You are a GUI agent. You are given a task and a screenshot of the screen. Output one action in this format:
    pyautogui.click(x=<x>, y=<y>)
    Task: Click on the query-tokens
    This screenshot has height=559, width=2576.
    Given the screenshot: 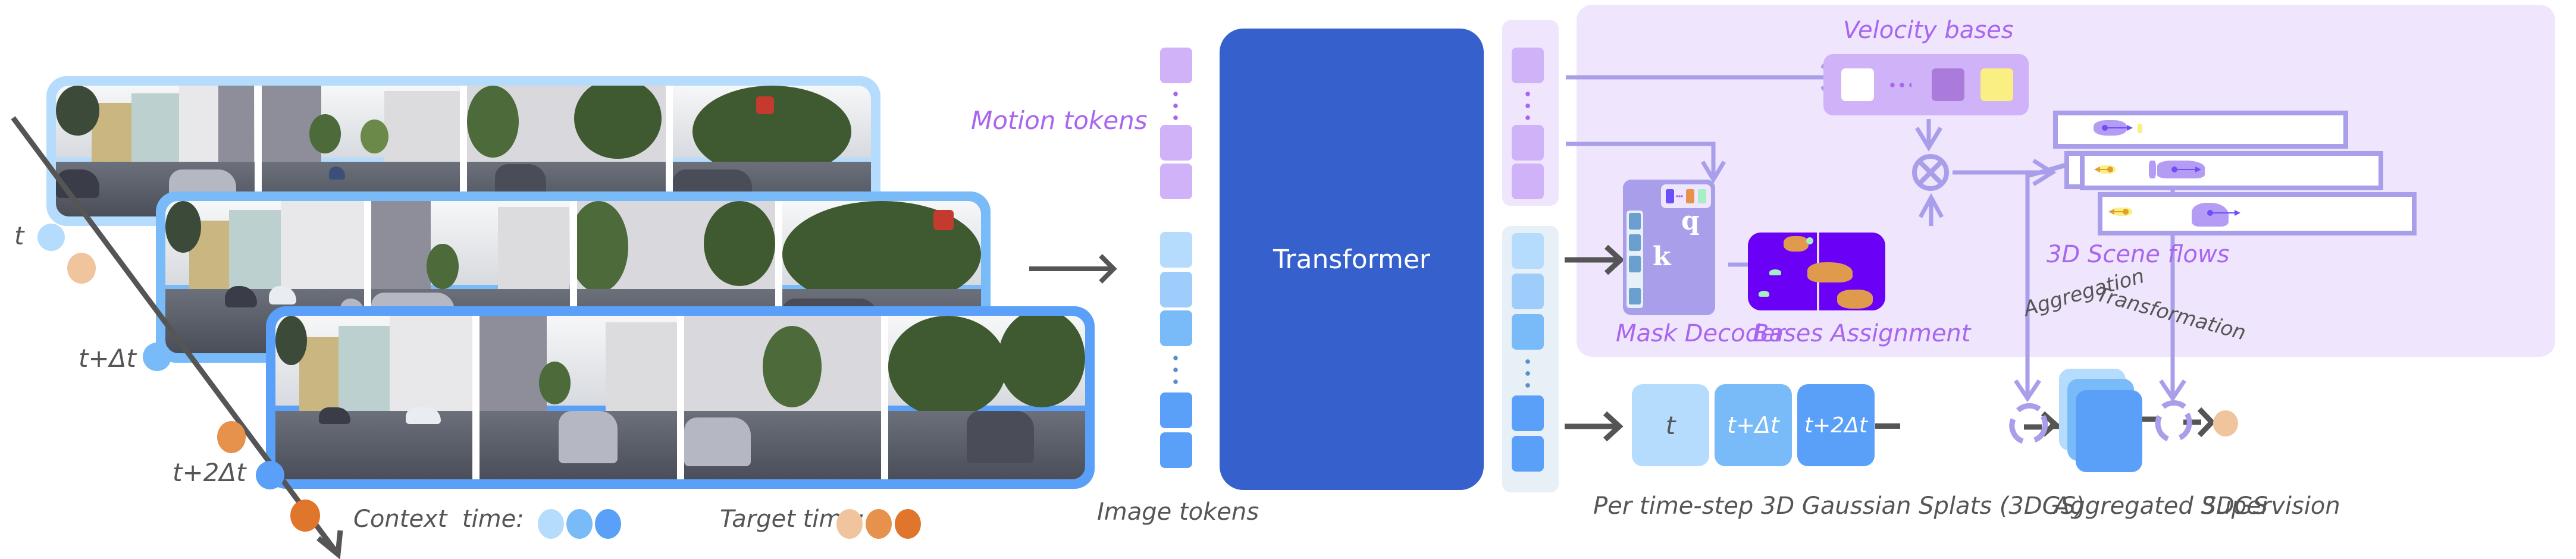 What is the action you would take?
    pyautogui.click(x=1686, y=196)
    